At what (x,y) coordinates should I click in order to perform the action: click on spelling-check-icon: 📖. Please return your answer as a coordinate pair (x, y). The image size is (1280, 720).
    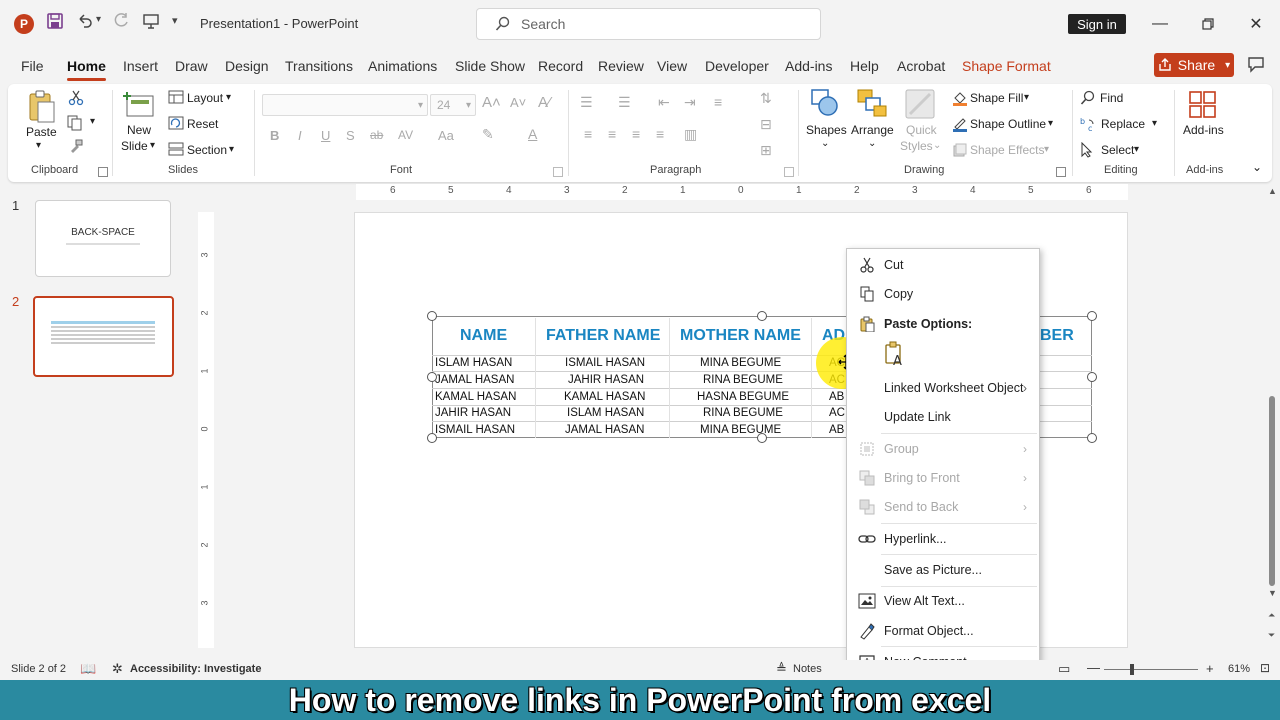
    Looking at the image, I should click on (88, 669).